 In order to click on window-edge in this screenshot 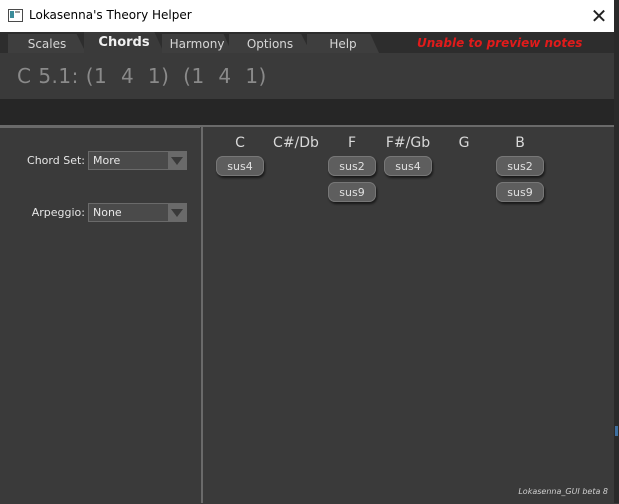, I will do `click(616, 251)`.